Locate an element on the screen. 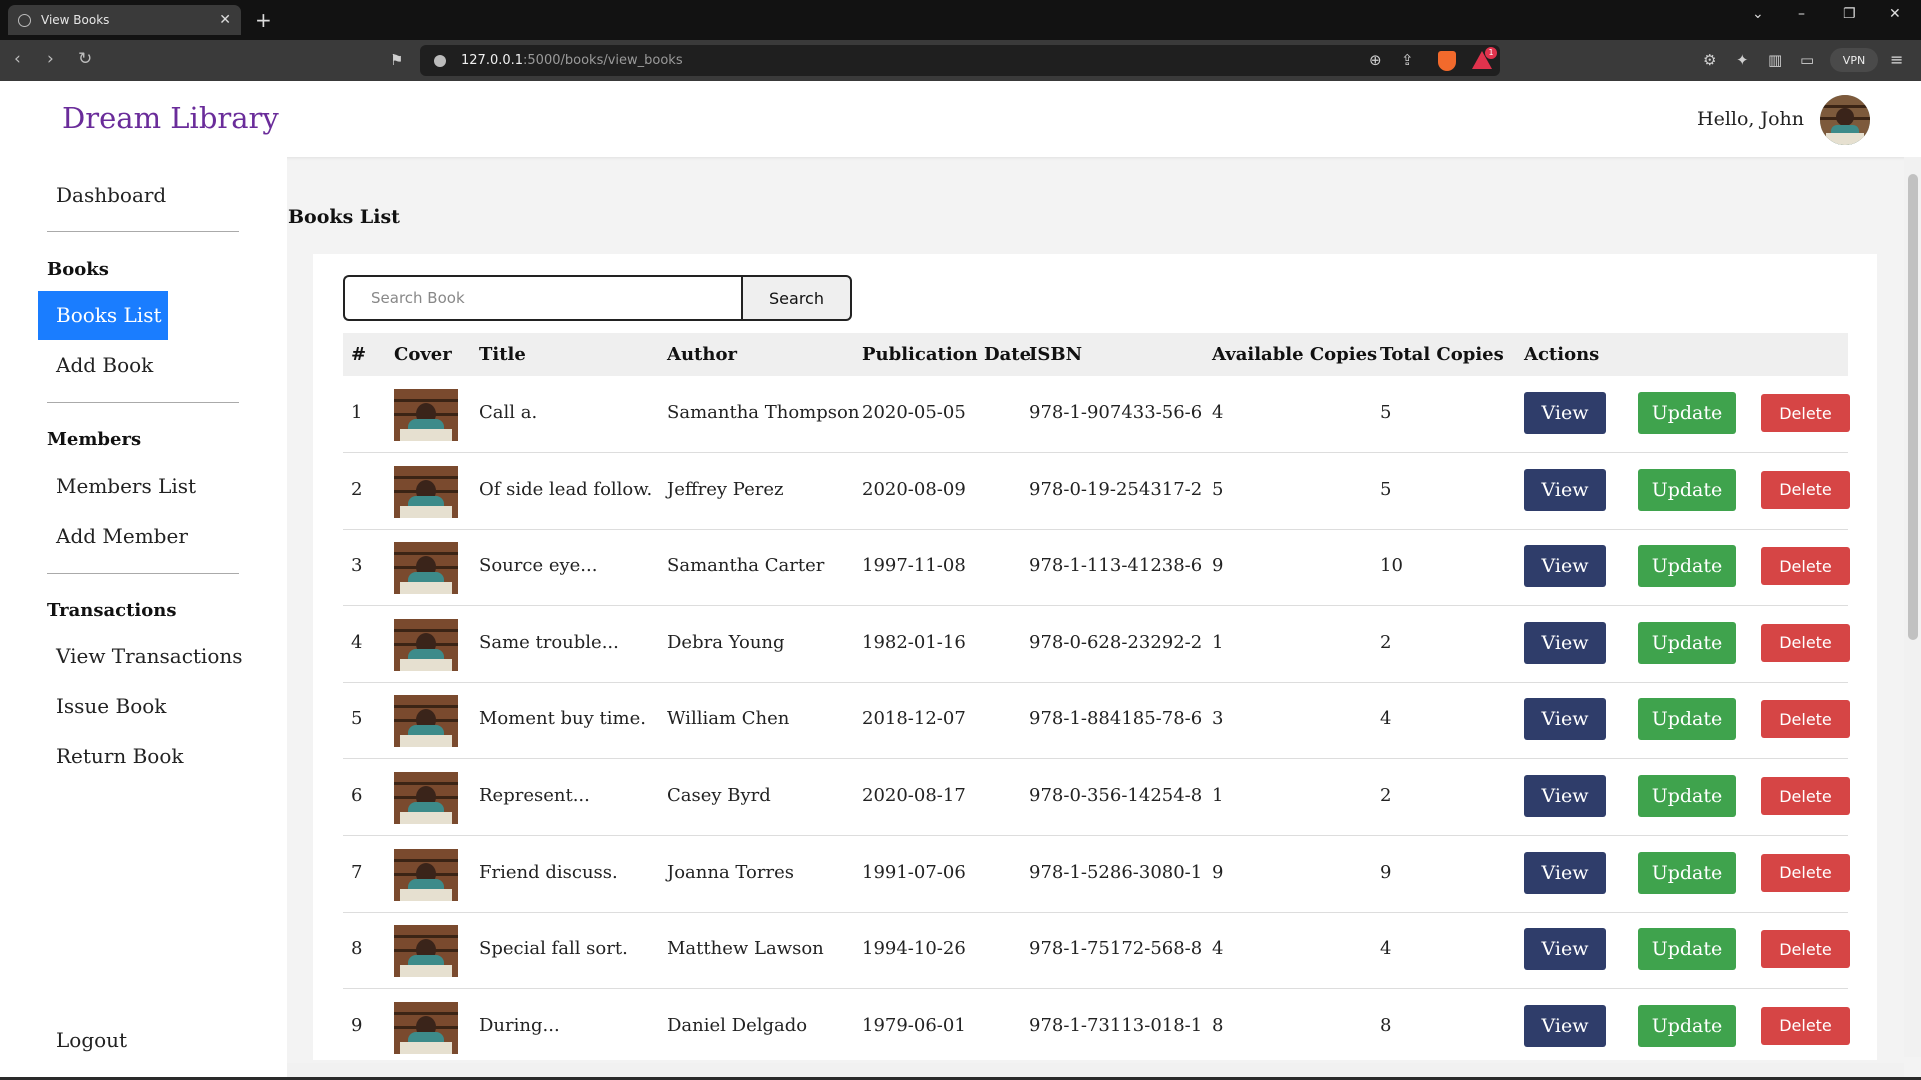 This screenshot has height=1080, width=1921. site-info-icon is located at coordinates (440, 60).